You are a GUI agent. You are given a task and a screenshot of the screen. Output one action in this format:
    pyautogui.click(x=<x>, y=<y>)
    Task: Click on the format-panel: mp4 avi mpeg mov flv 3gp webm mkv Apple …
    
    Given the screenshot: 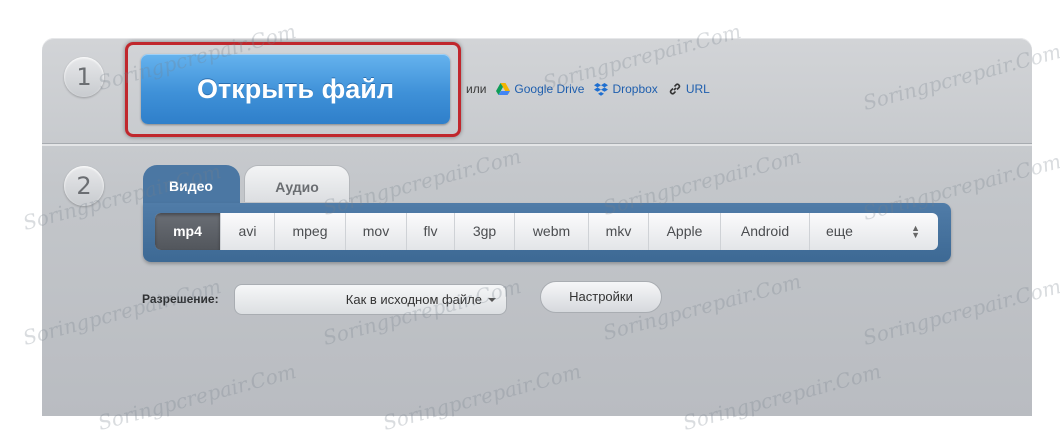 What is the action you would take?
    pyautogui.click(x=547, y=232)
    